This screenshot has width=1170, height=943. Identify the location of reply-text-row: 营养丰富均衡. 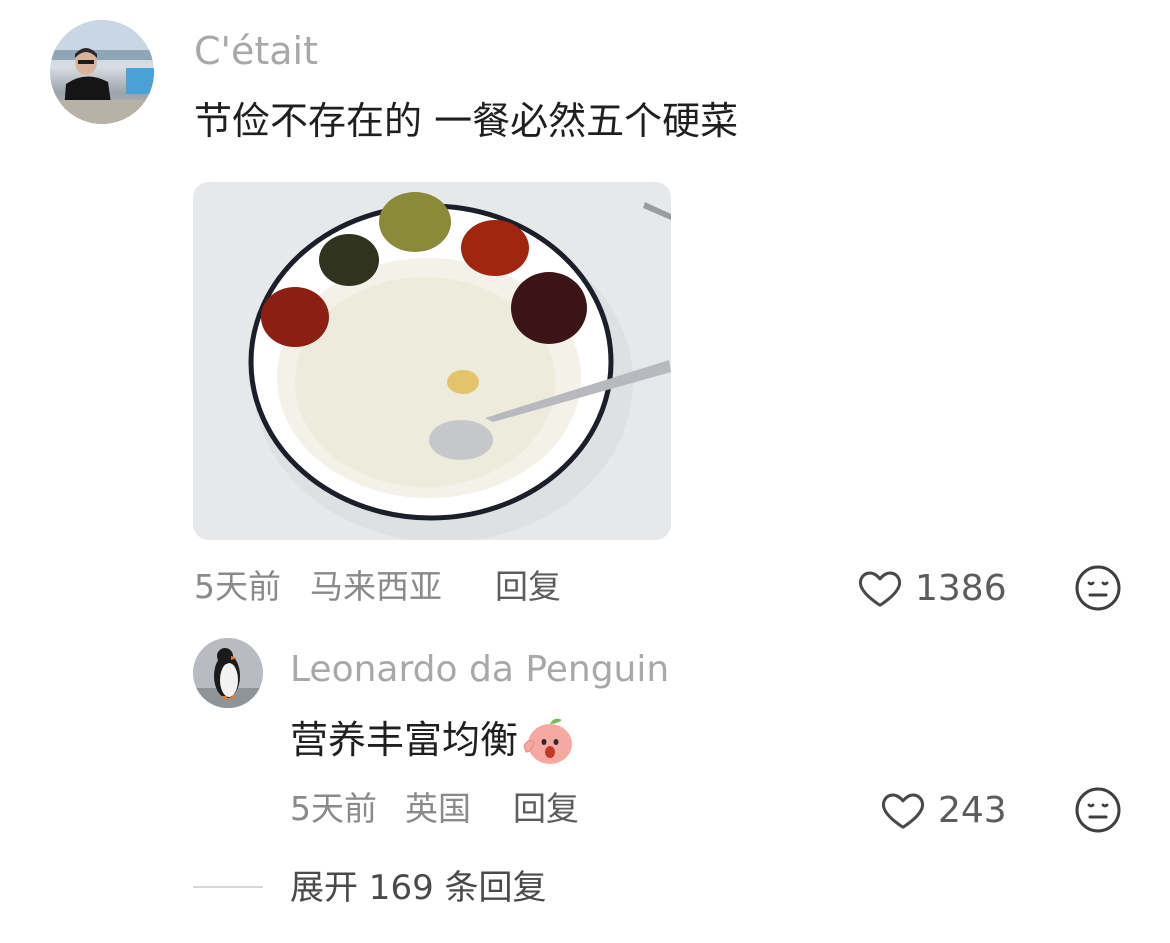
(433, 740).